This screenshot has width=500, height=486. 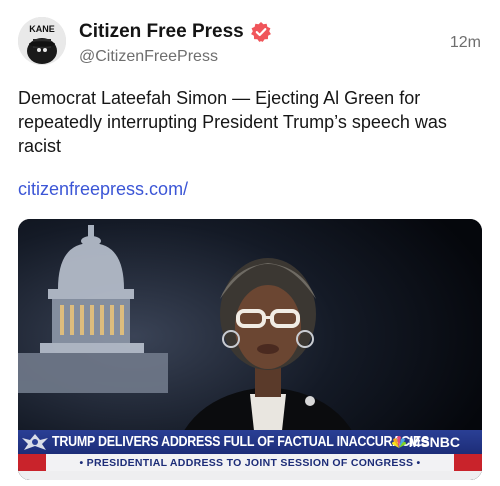 I want to click on avatar: KANE, so click(x=42, y=41).